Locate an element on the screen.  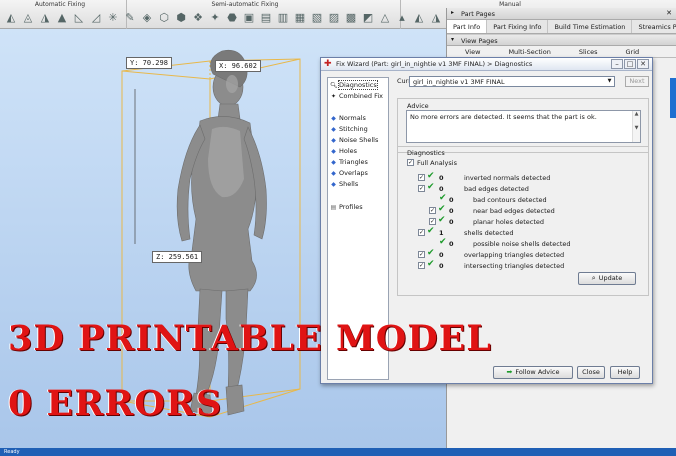
inverted-normals-checkbox: ✓ is located at coordinates (421, 177).